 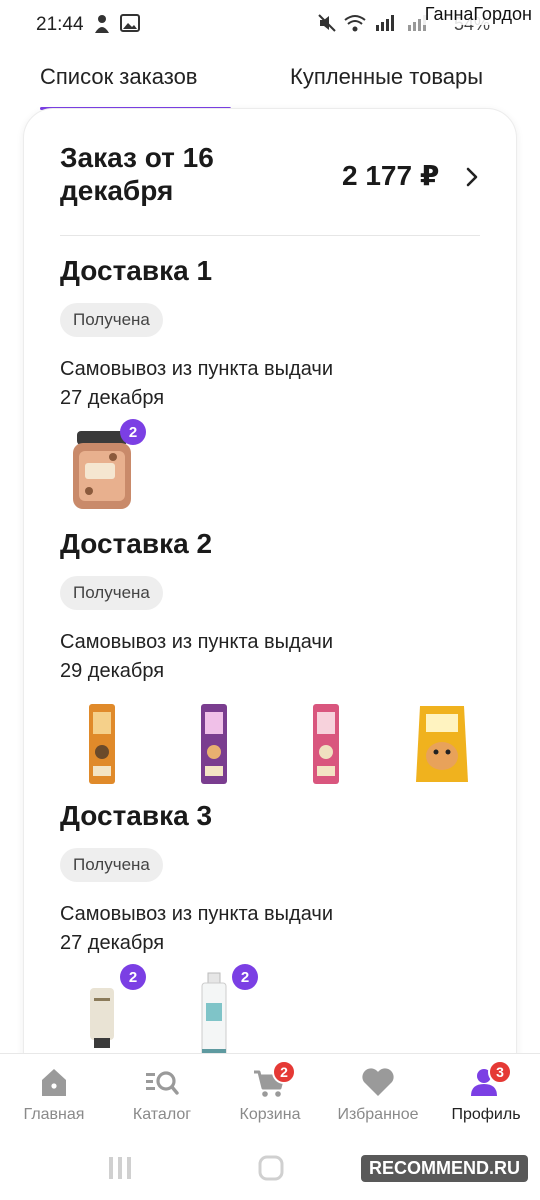 What do you see at coordinates (102, 24) in the screenshot?
I see `notification-app-icon` at bounding box center [102, 24].